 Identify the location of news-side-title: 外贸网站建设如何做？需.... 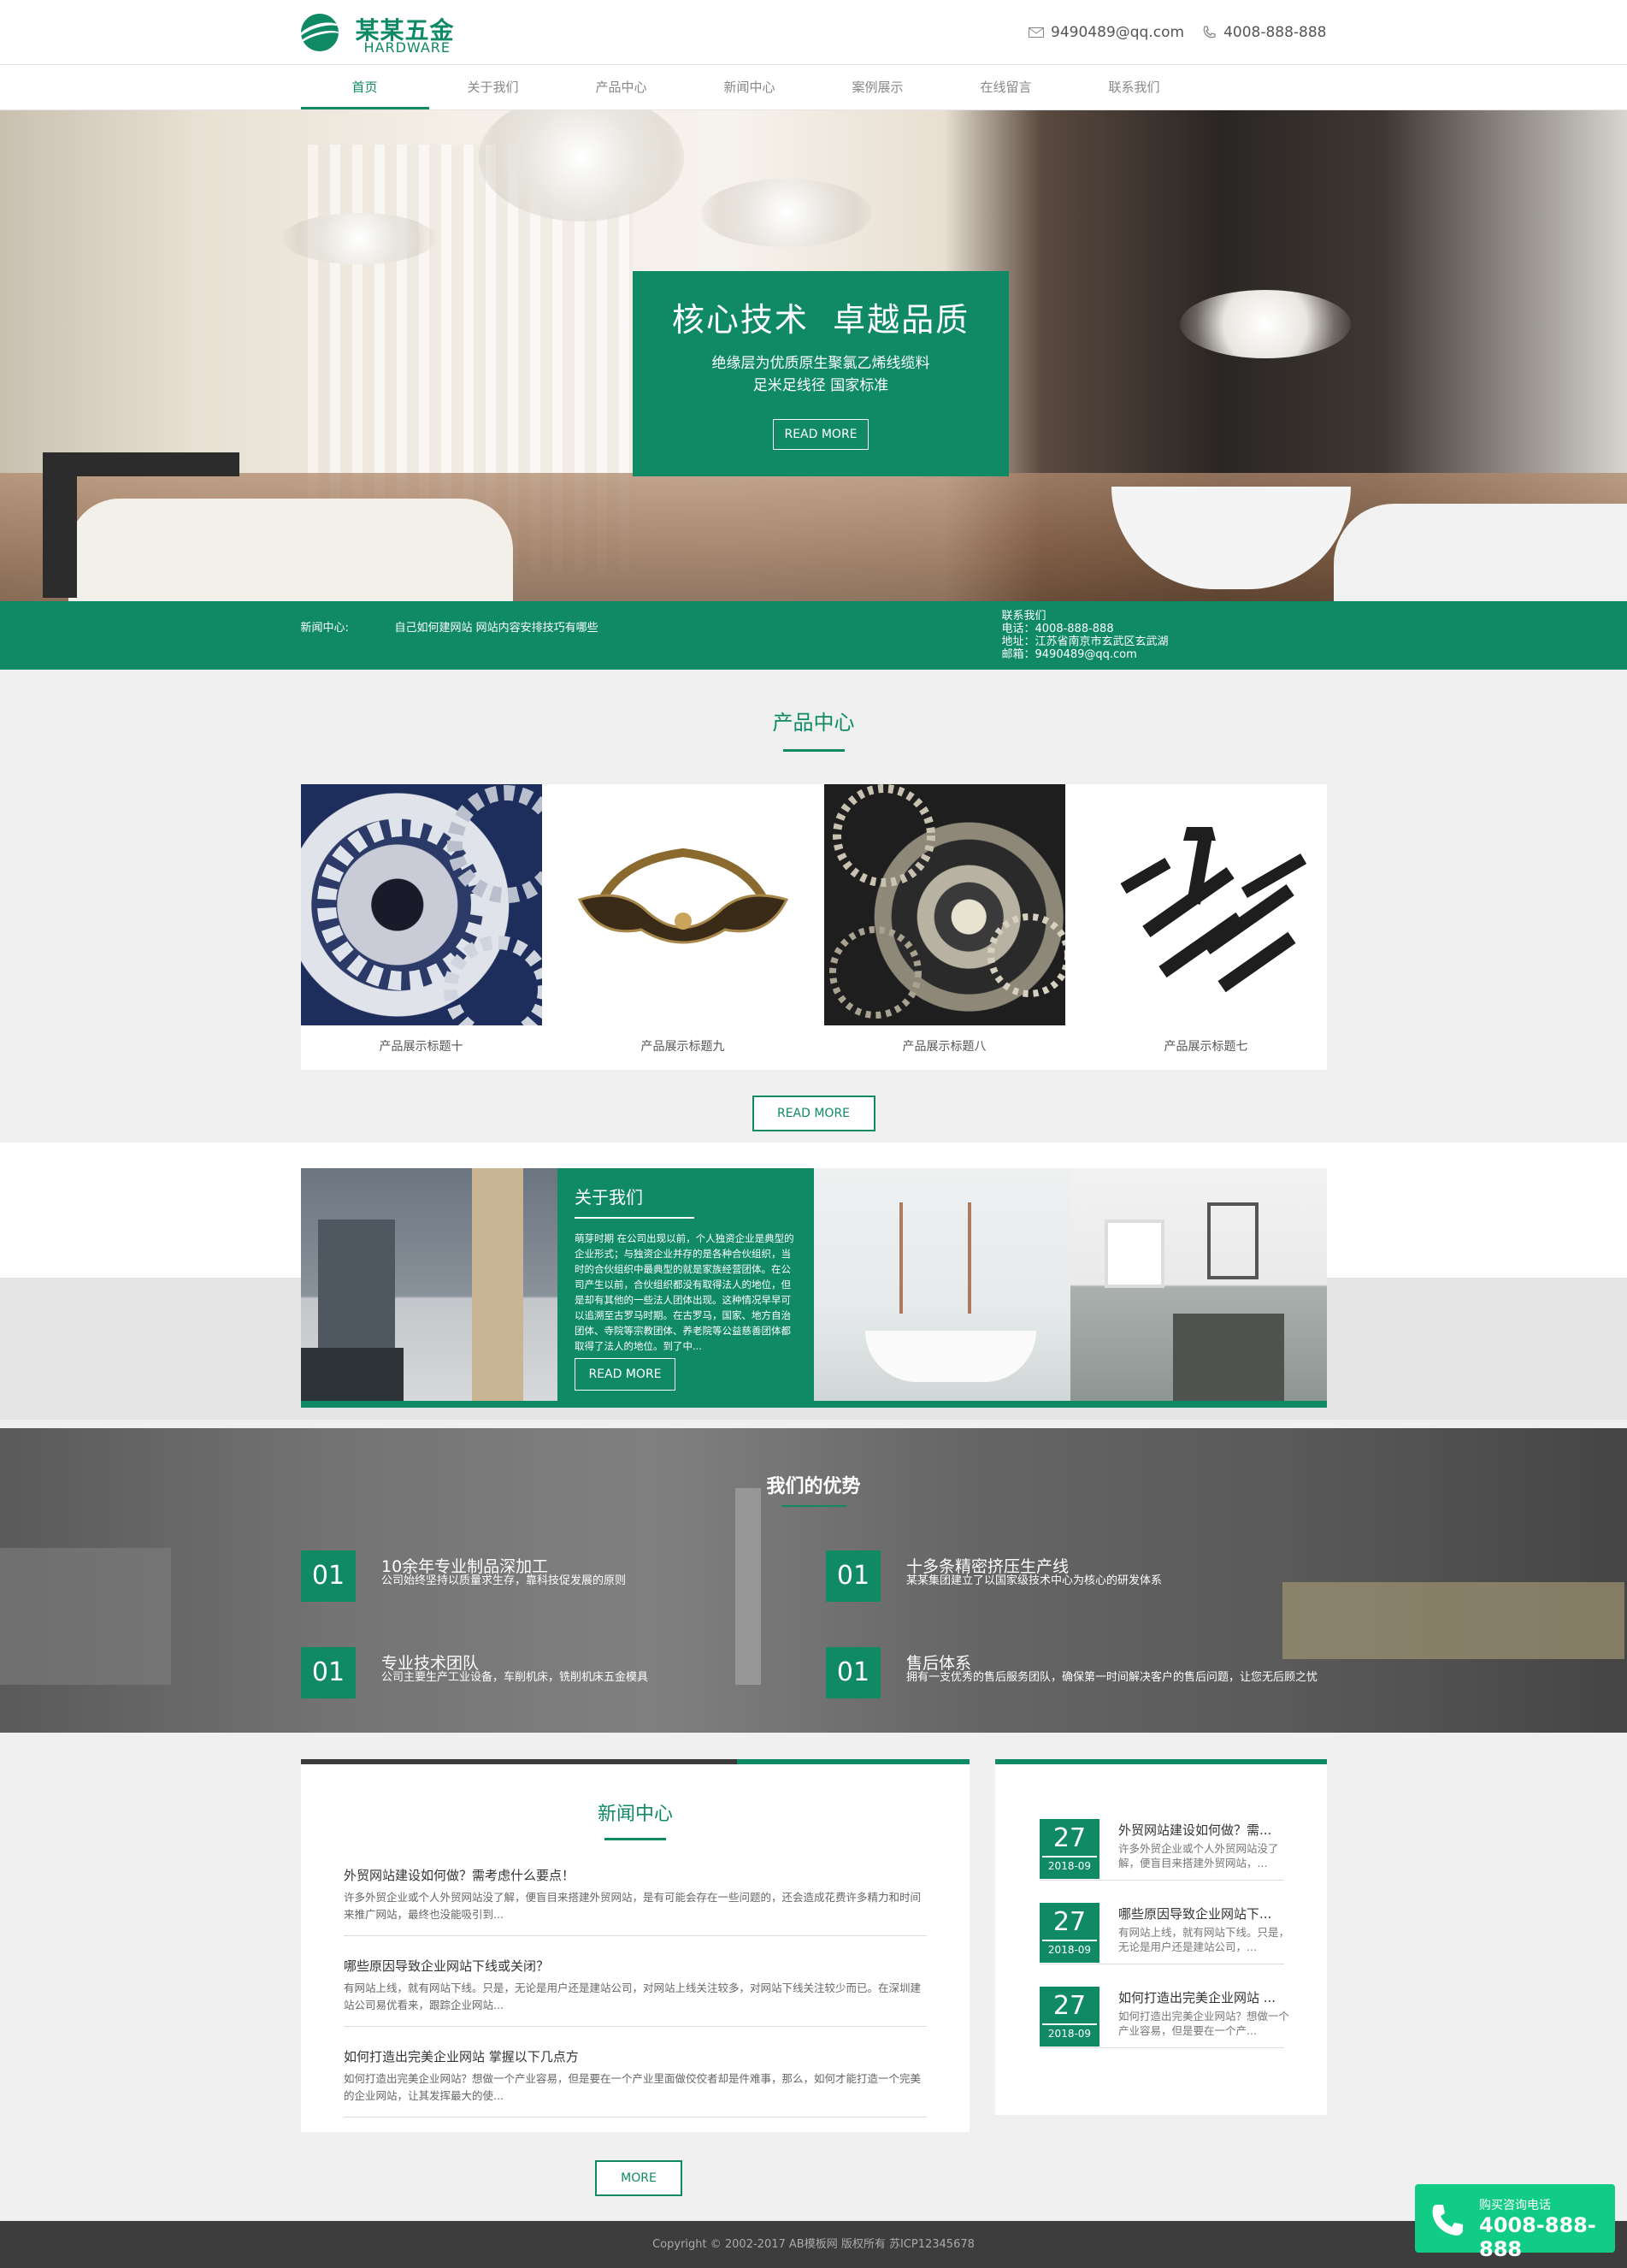
(1203, 1830).